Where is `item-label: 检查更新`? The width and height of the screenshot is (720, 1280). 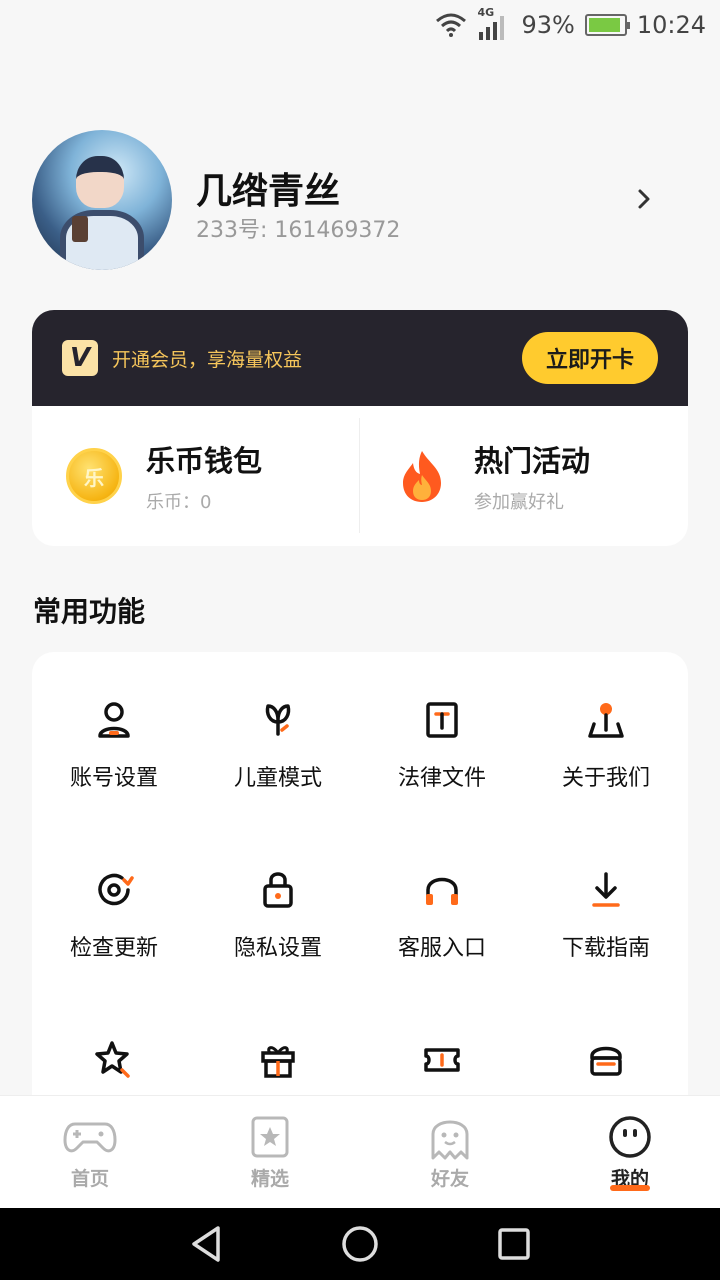 item-label: 检查更新 is located at coordinates (113, 948).